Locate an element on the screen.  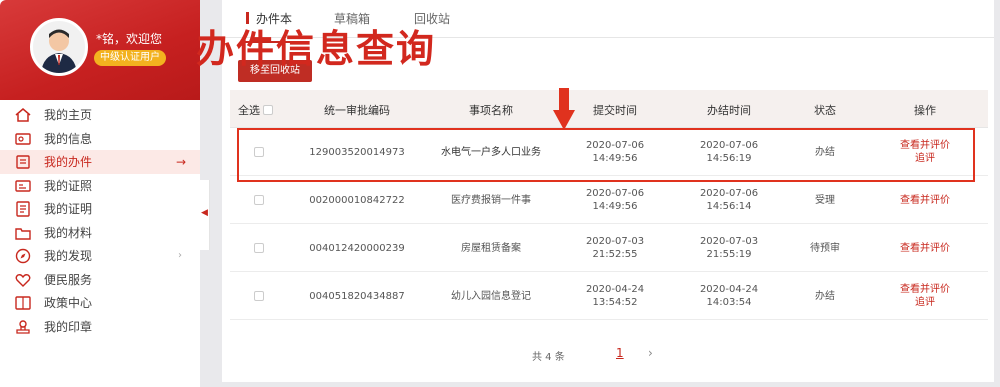
sidebar-item-info: 我的信息 is located at coordinates (100, 139).